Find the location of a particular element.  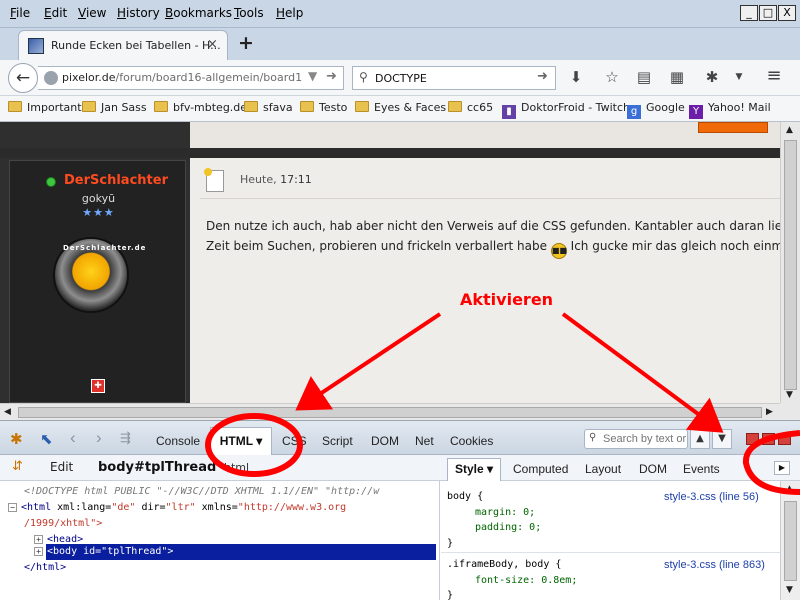

back-arrow-icon: ‹ is located at coordinates (73, 438).